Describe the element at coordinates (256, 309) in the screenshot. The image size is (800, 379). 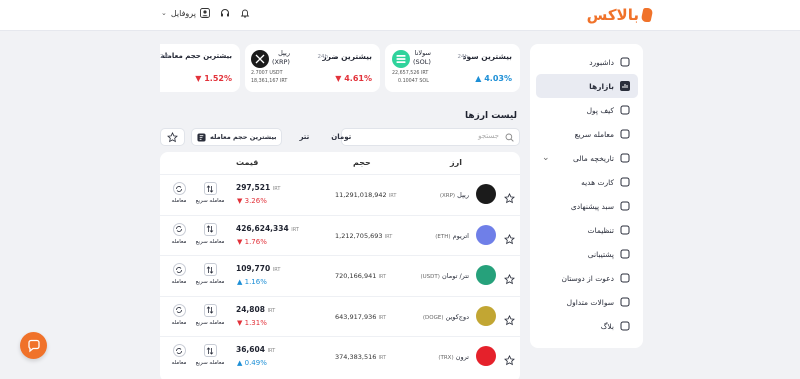
I see `coin-price: 24,808 IRT` at that location.